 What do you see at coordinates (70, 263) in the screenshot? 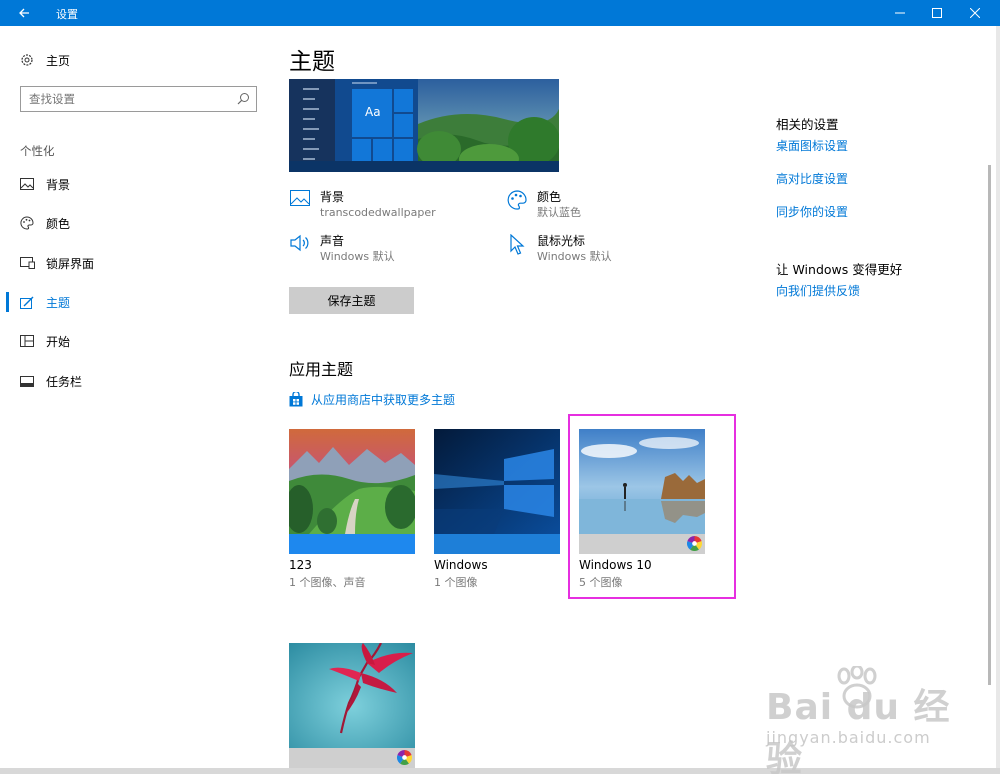
I see `sidebar-item-label: 锁屏界面` at bounding box center [70, 263].